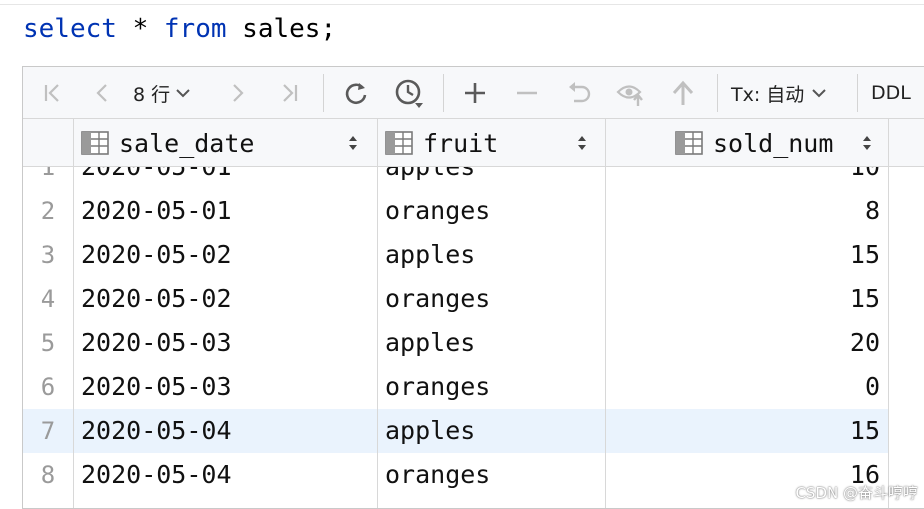 This screenshot has width=924, height=509. I want to click on plus-icon, so click(475, 93).